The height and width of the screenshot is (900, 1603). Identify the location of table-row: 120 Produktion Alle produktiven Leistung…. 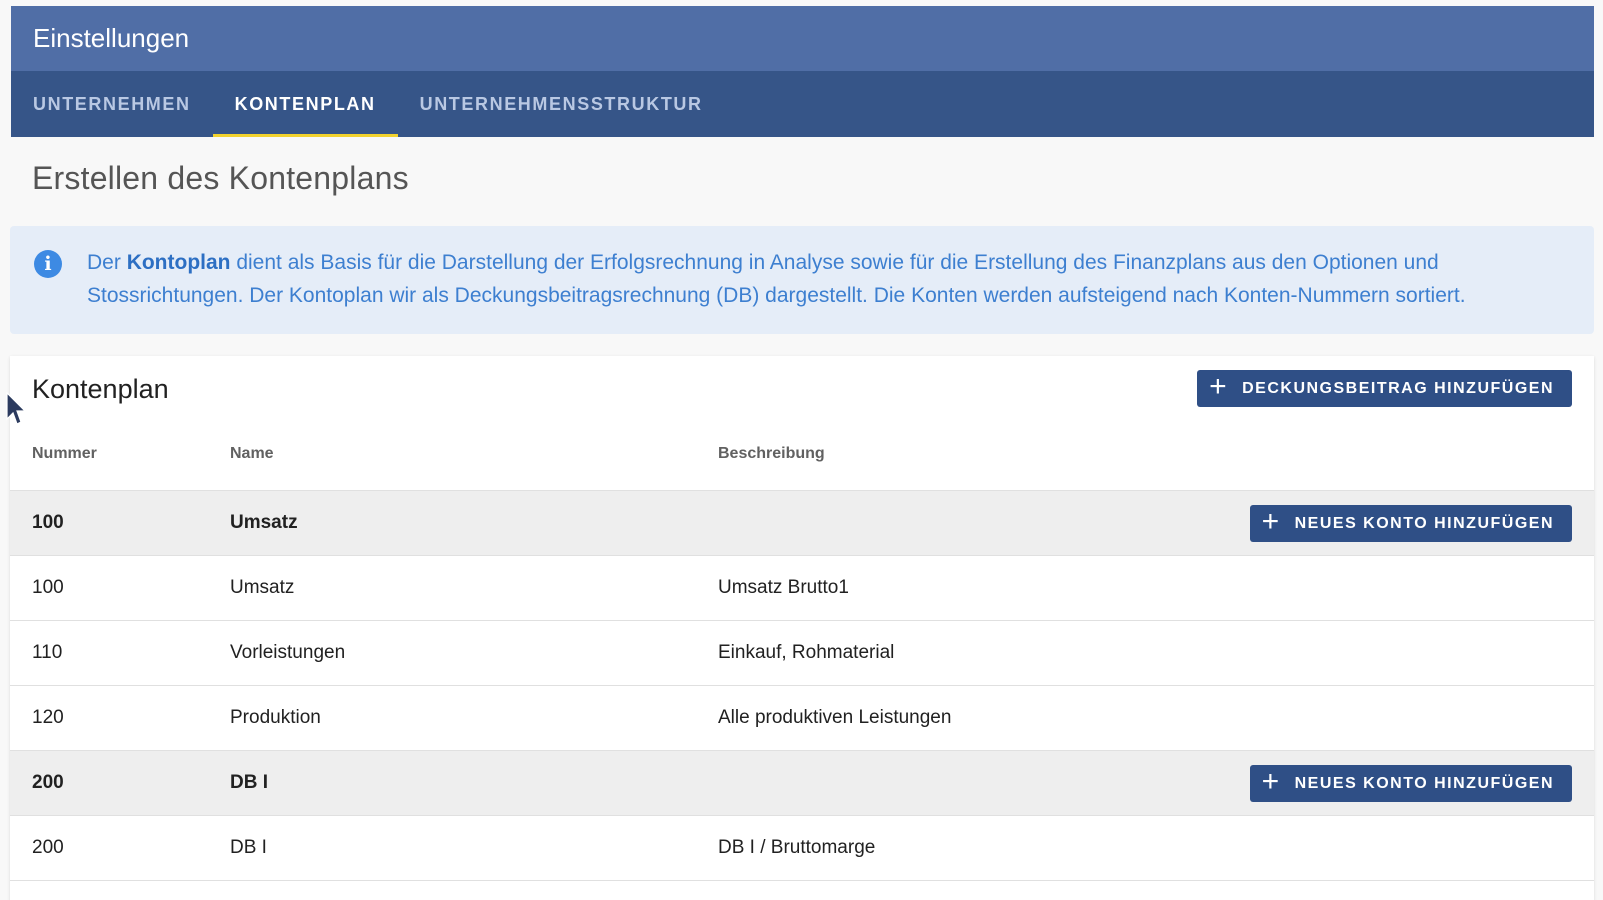
(802, 718).